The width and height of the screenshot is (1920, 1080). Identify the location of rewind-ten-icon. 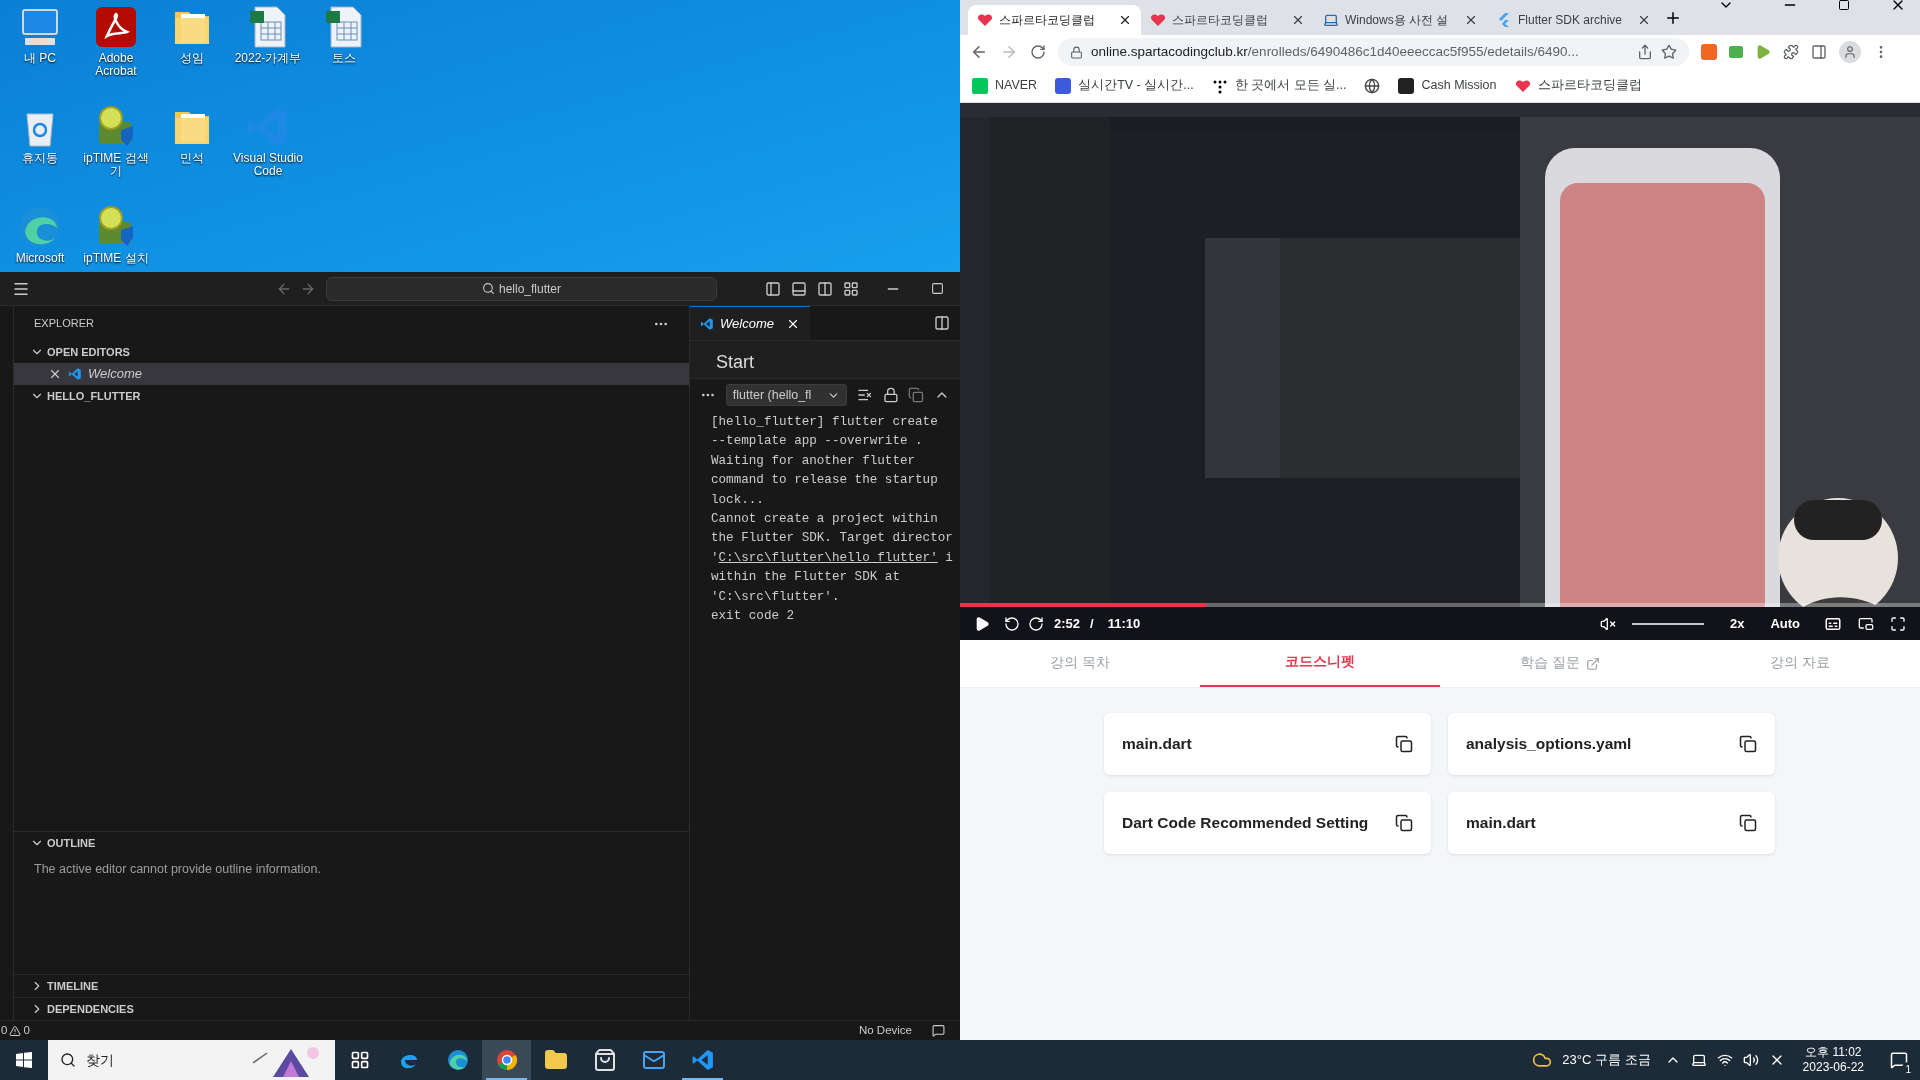
(1012, 623).